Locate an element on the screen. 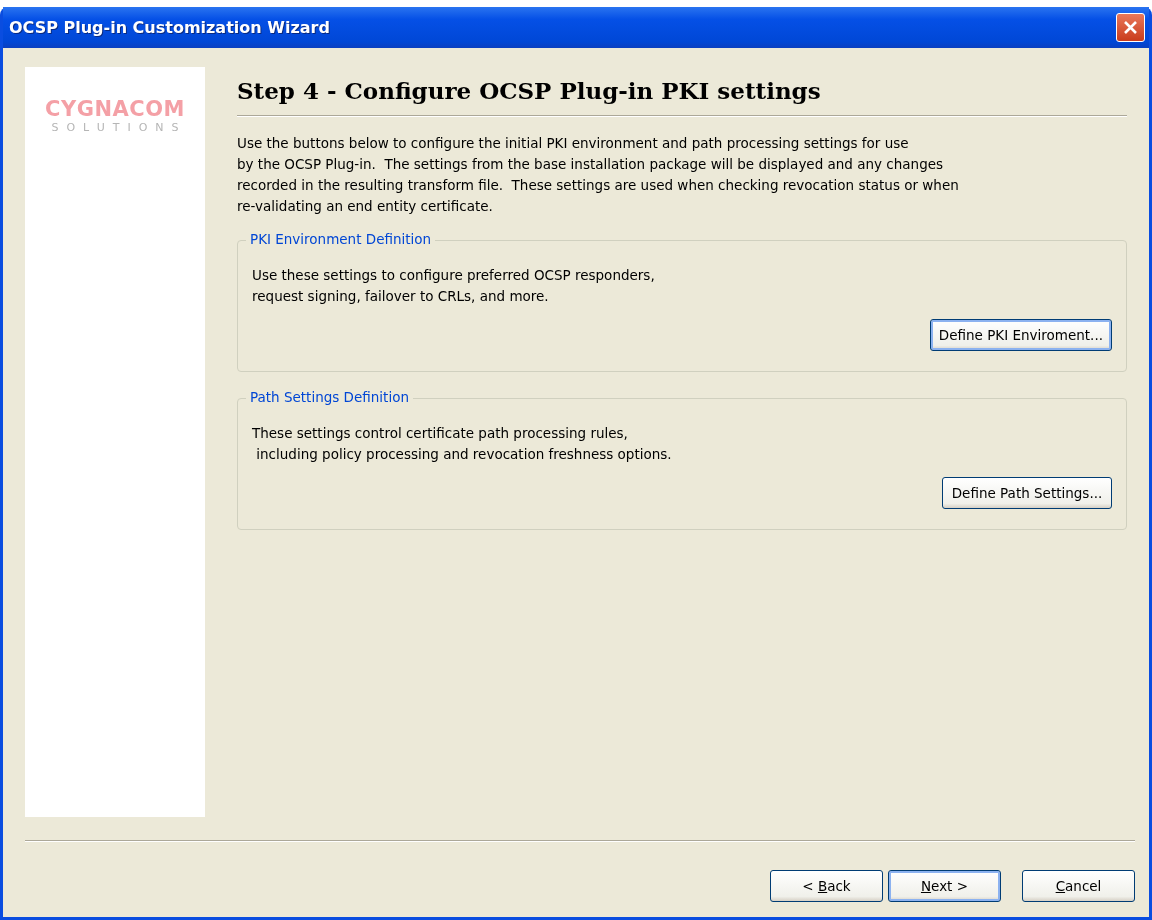 The height and width of the screenshot is (920, 1152). logo-name: CYGNACOM is located at coordinates (115, 109).